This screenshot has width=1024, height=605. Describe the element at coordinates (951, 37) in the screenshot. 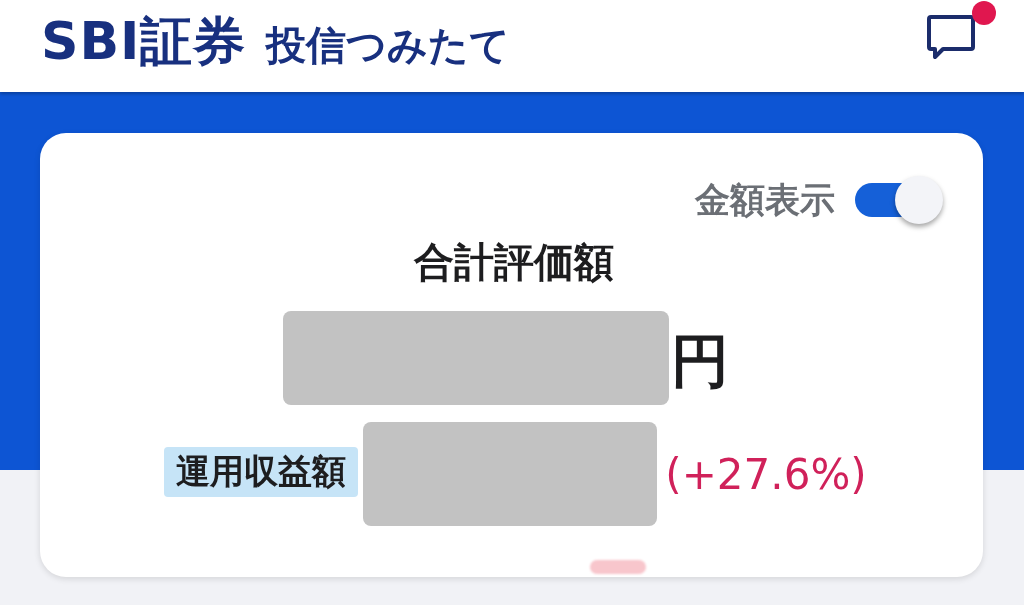

I see `chat-icon` at that location.